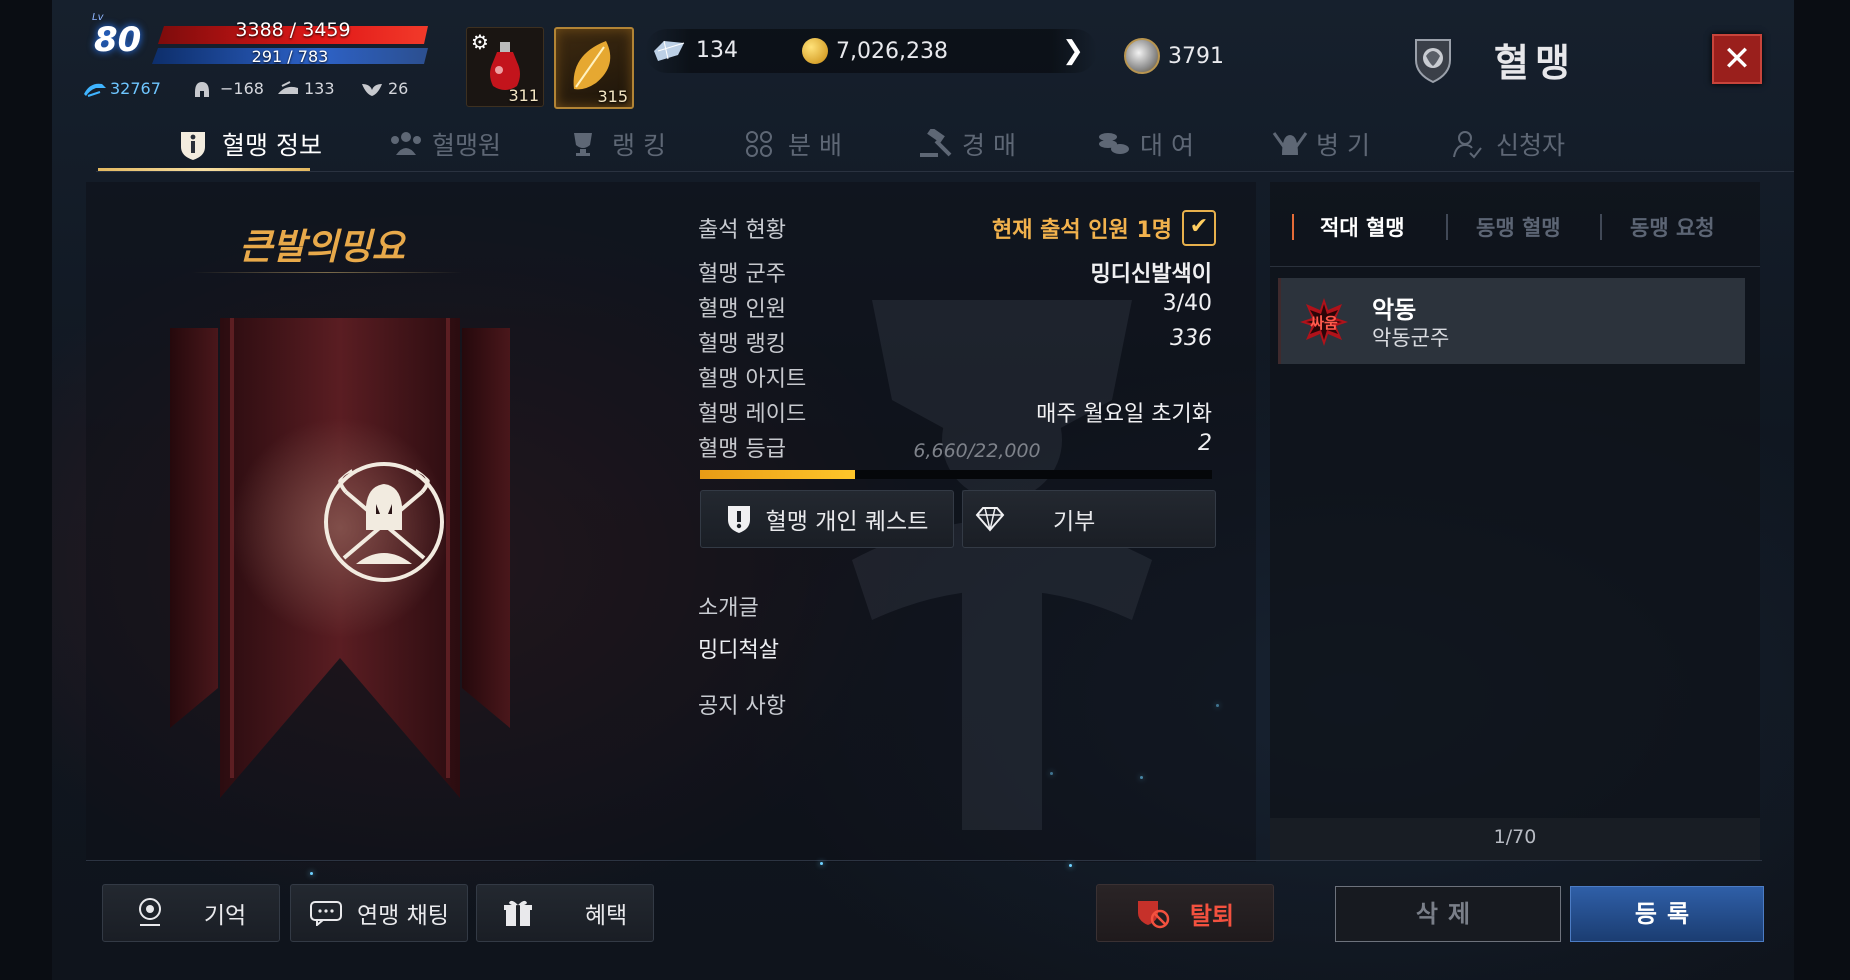  Describe the element at coordinates (1205, 443) in the screenshot. I see `row-grade-value: 2` at that location.